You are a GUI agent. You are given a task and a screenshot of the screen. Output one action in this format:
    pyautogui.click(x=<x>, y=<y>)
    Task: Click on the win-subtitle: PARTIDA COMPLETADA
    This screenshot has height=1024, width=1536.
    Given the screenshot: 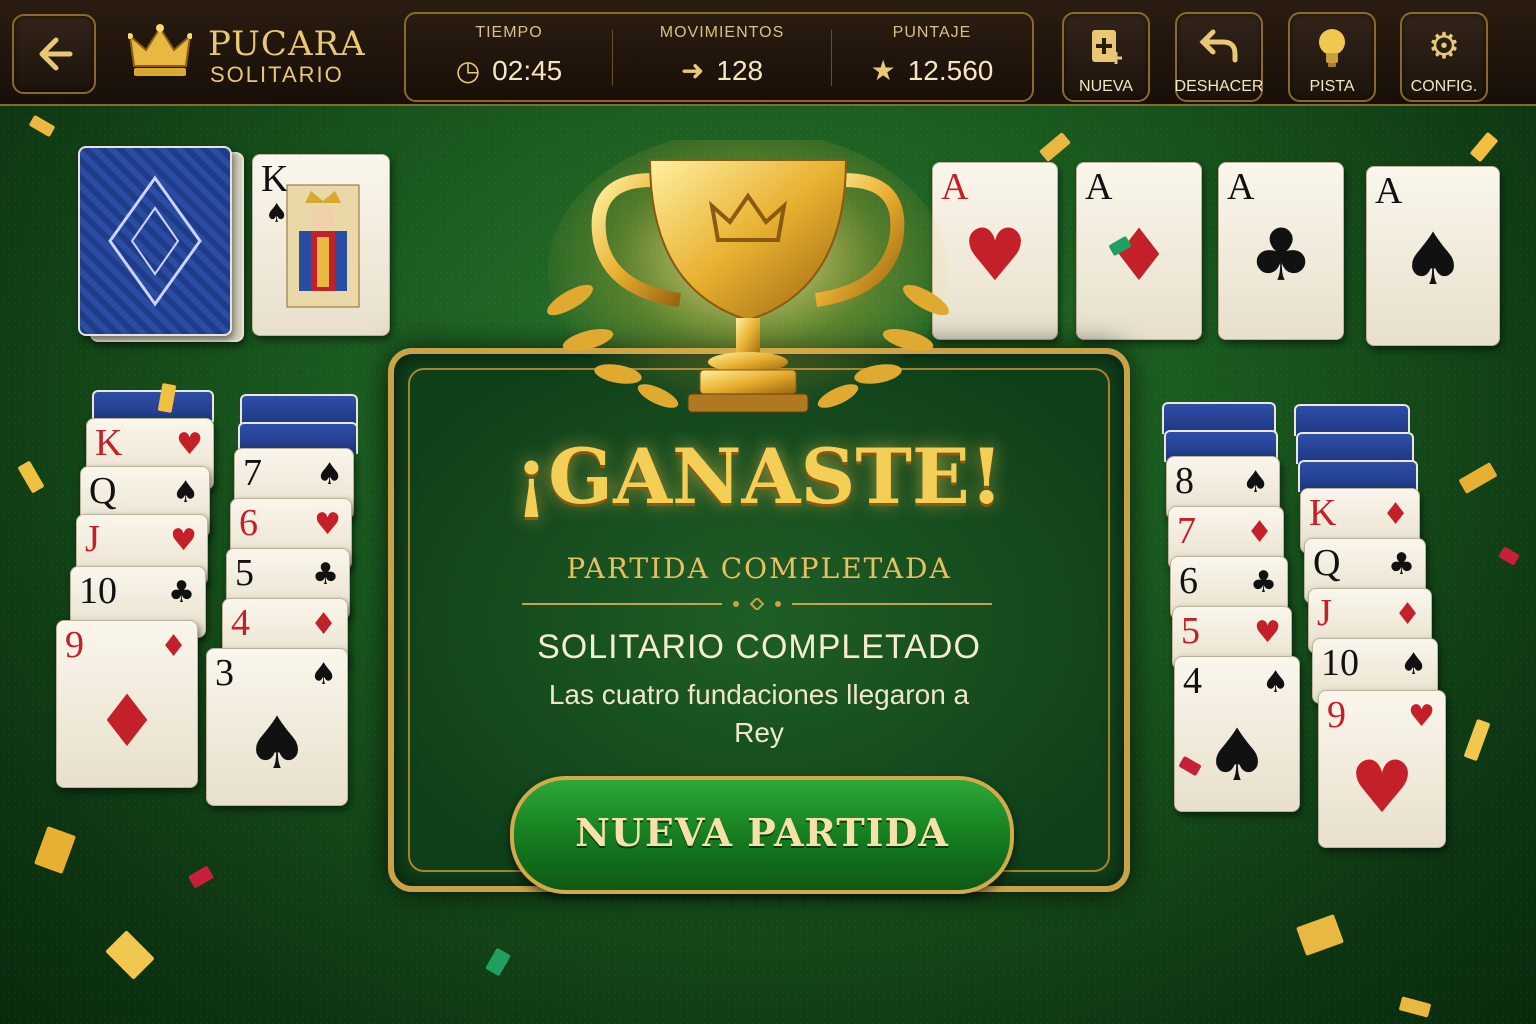 What is the action you would take?
    pyautogui.click(x=759, y=568)
    